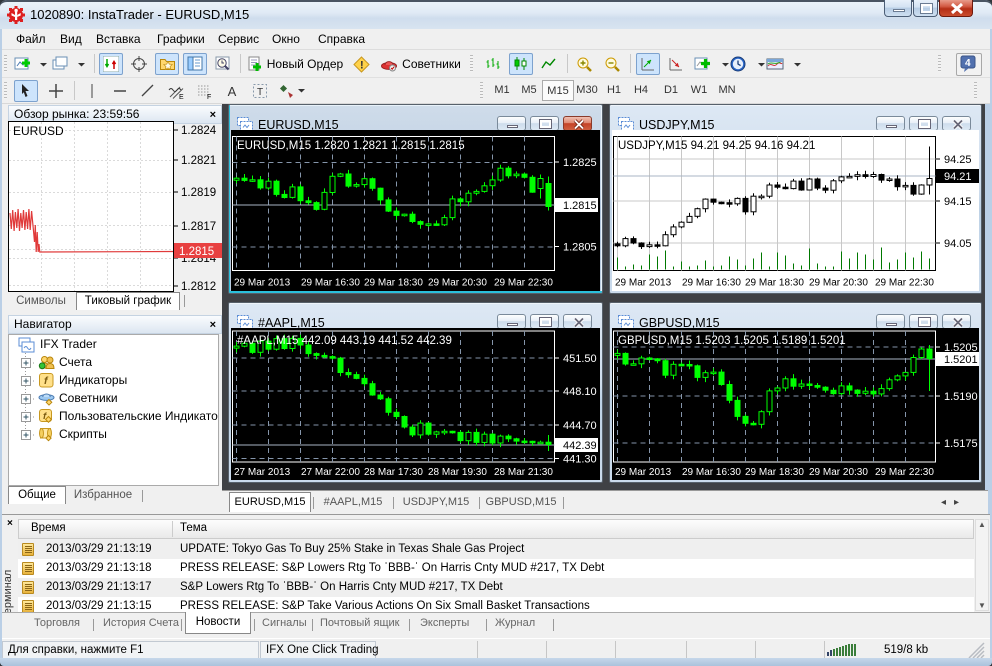 The width and height of the screenshot is (992, 666). I want to click on svg-text: 1.5201, so click(961, 360).